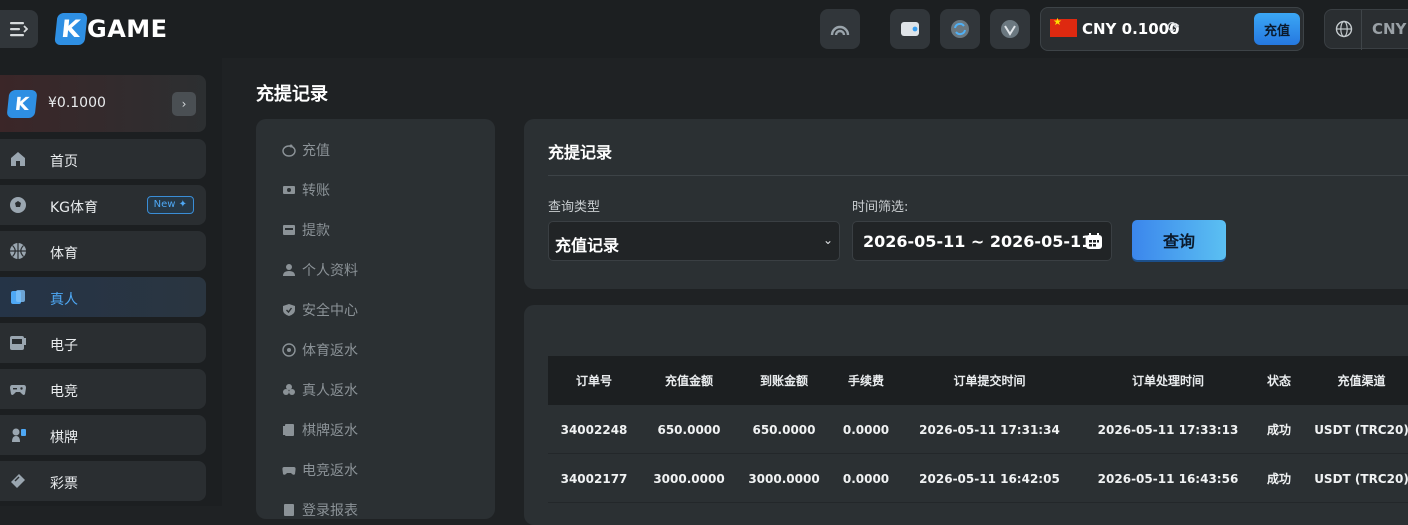 The image size is (1408, 525). What do you see at coordinates (127, 29) in the screenshot?
I see `logo-text: GAME` at bounding box center [127, 29].